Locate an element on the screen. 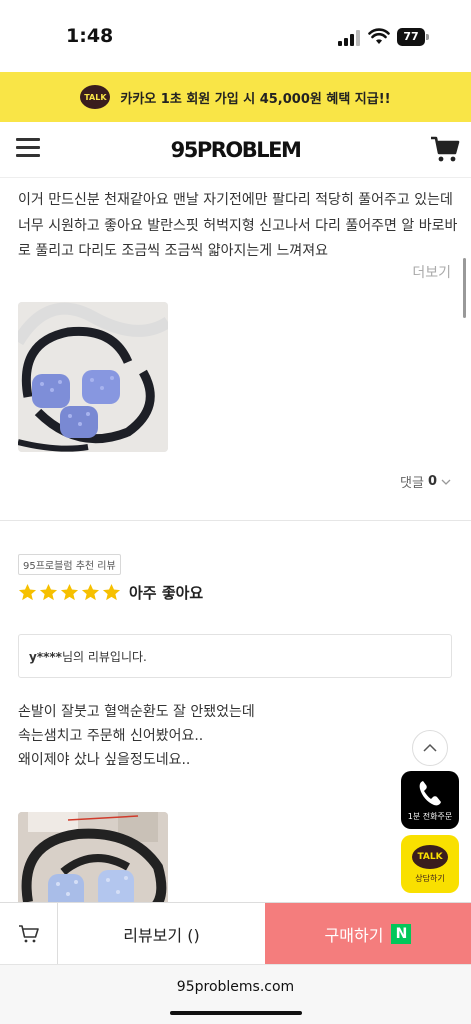 This screenshot has height=1024, width=471. battery-icon: 77 is located at coordinates (413, 37).